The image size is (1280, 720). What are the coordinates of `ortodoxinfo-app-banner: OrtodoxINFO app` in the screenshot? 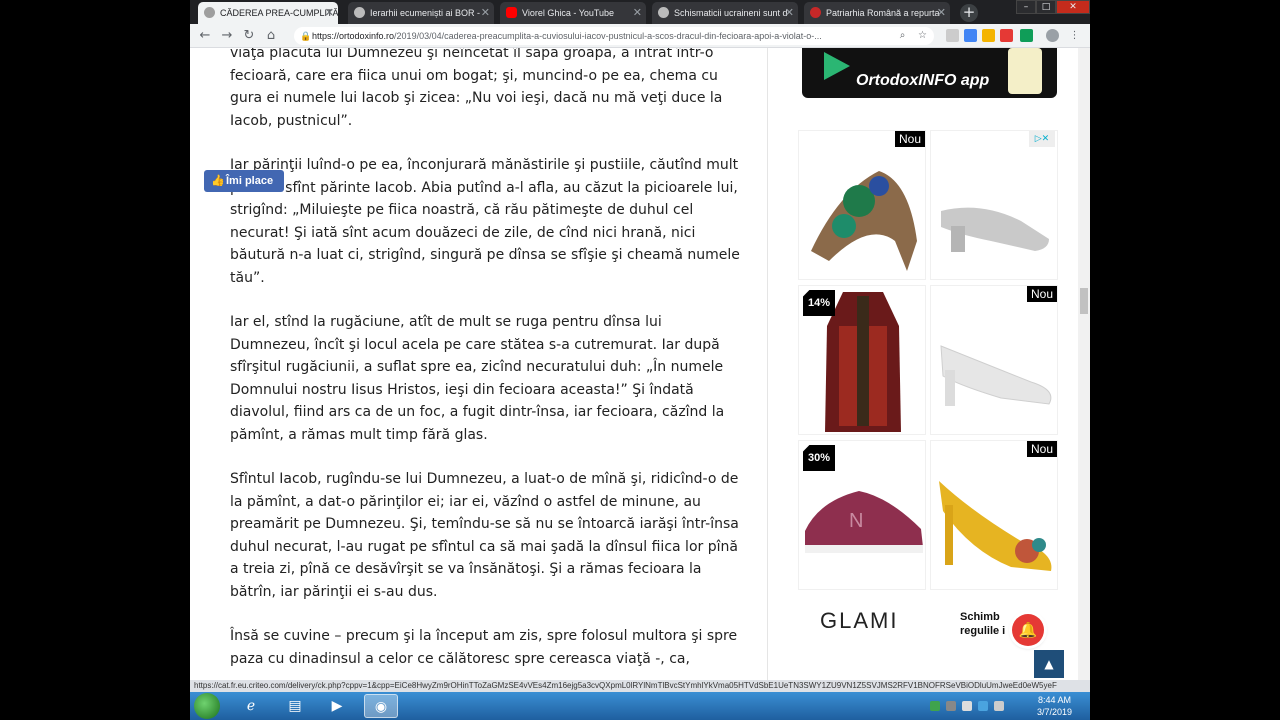 It's located at (929, 73).